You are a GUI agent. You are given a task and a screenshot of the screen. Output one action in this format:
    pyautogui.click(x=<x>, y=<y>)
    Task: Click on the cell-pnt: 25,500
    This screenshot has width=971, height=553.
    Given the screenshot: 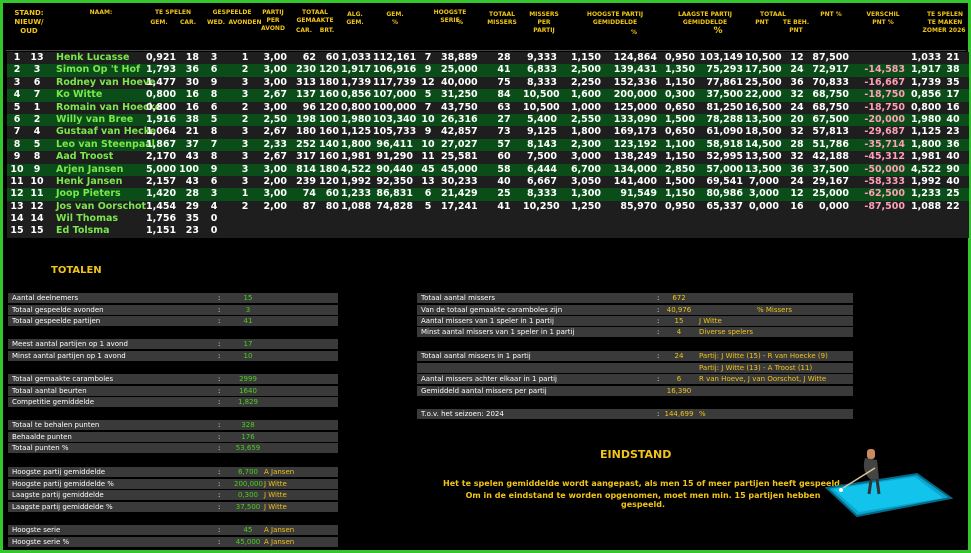 What is the action you would take?
    pyautogui.click(x=763, y=82)
    